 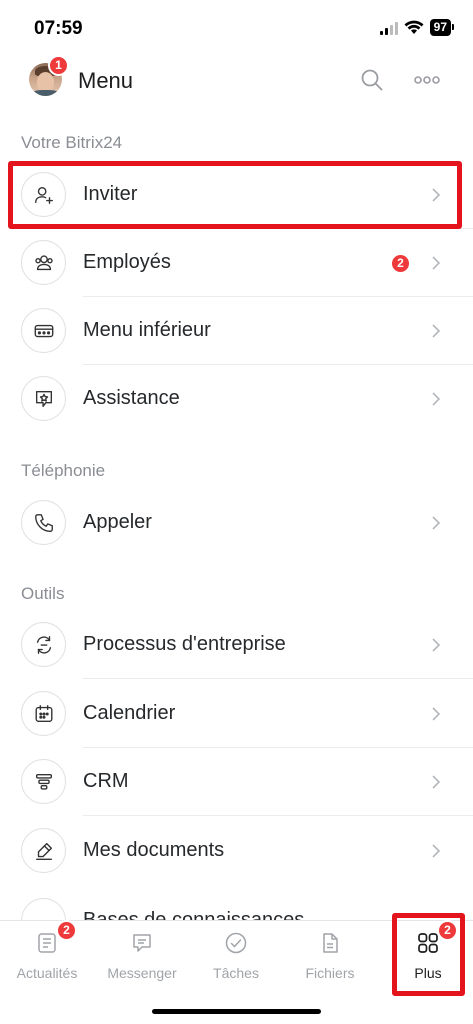 What do you see at coordinates (43, 713) in the screenshot?
I see `calendar-icon` at bounding box center [43, 713].